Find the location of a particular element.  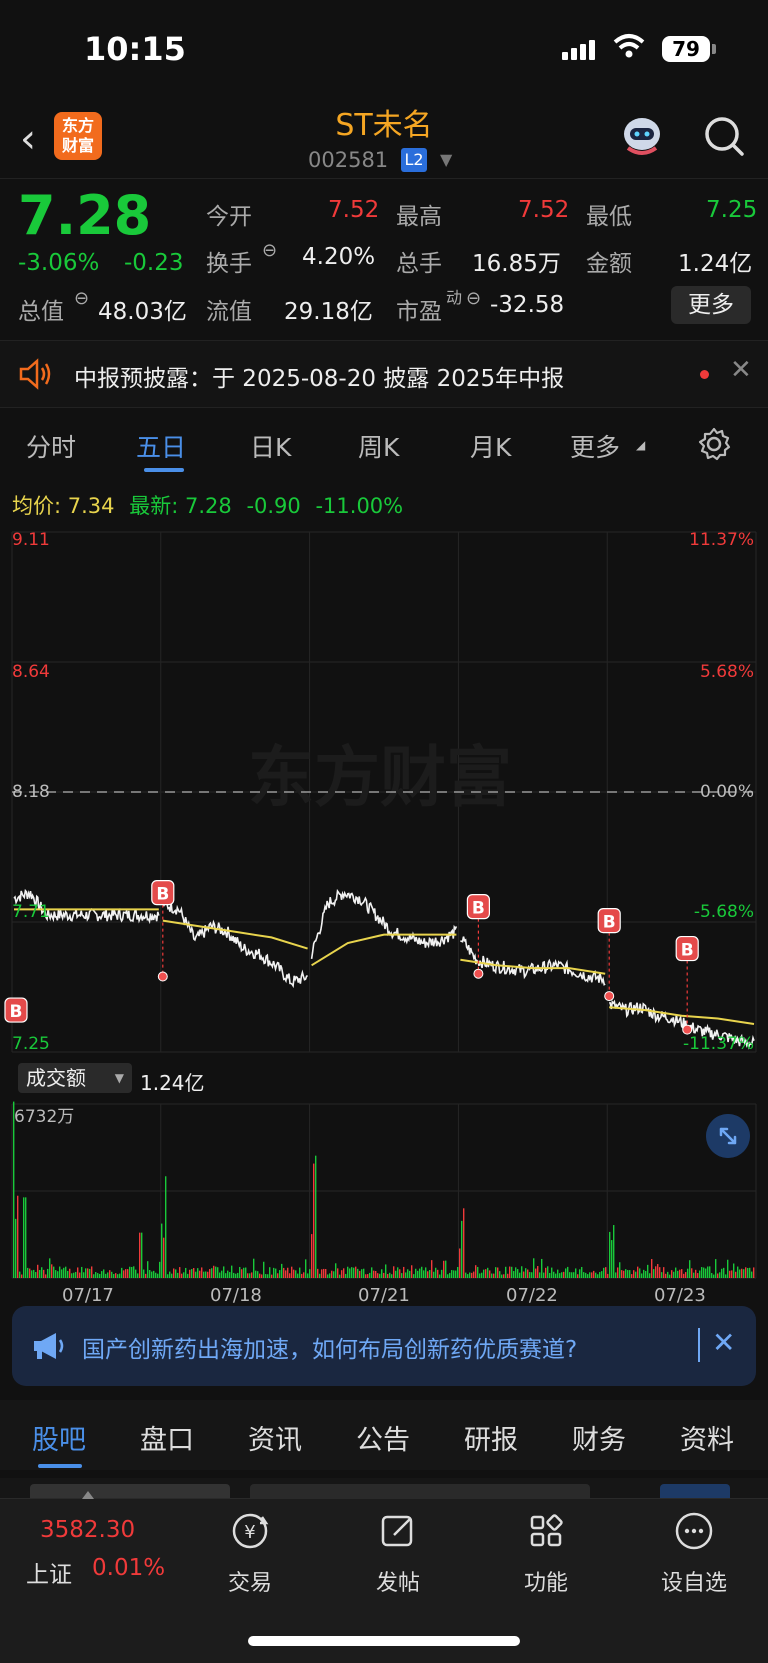

notice-bar: 中报预披露：于 2025-08-20 披露 2025年中报 ✕ is located at coordinates (384, 374).